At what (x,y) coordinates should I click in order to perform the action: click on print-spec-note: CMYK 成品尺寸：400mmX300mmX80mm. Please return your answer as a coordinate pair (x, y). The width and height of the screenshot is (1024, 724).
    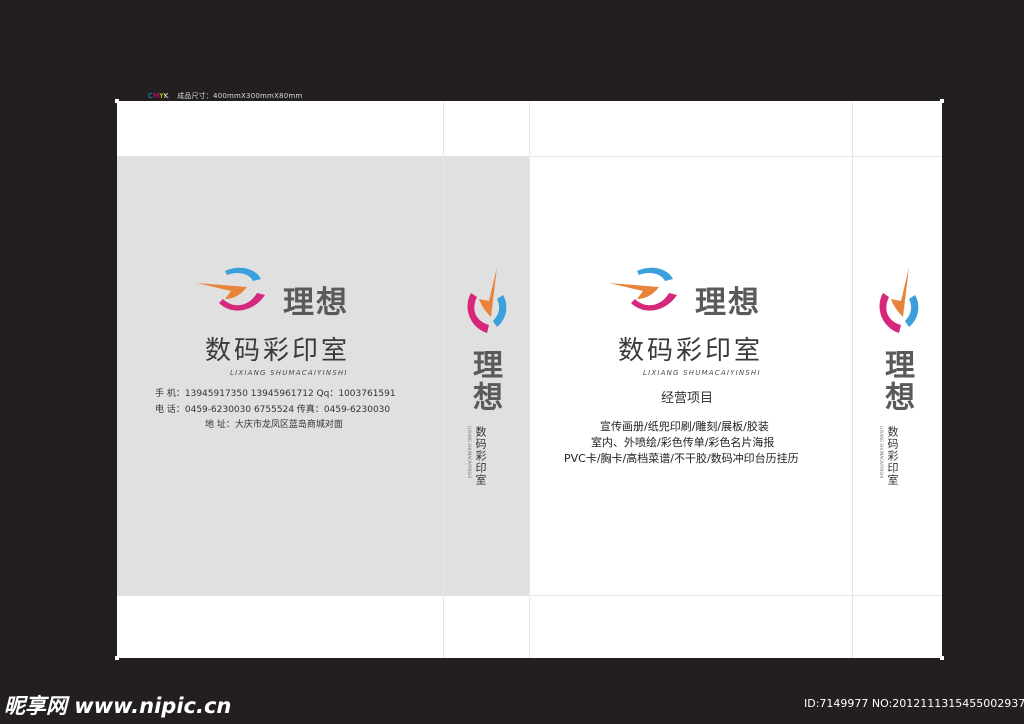
    Looking at the image, I should click on (225, 96).